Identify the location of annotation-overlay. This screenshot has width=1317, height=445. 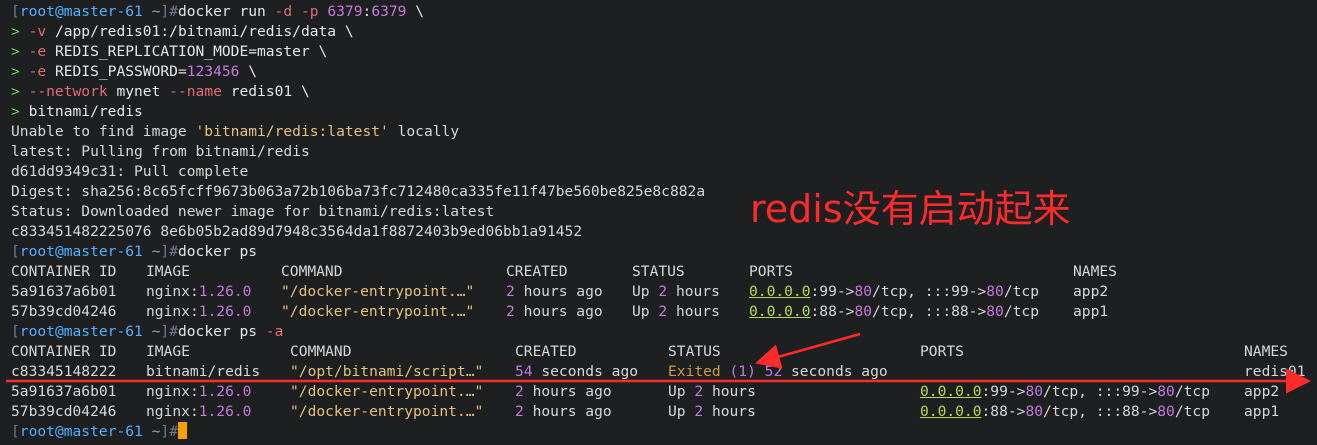
(658, 363).